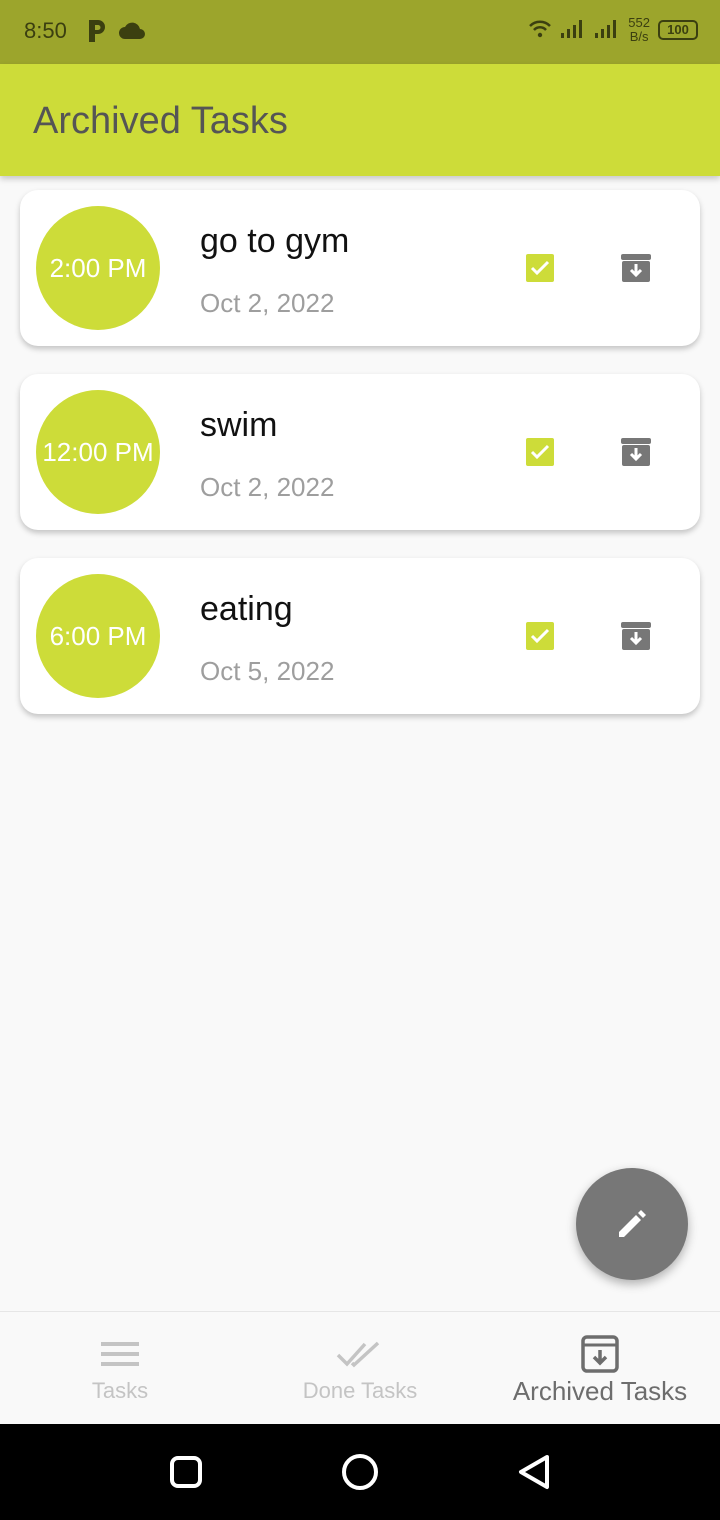 The image size is (720, 1520). Describe the element at coordinates (239, 425) in the screenshot. I see `task-title: swim` at that location.